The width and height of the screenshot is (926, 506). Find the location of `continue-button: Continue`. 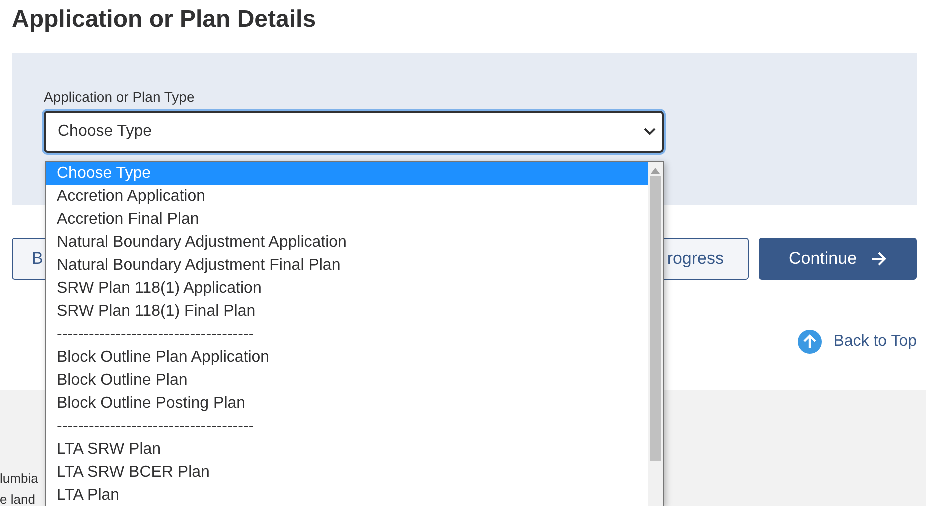

continue-button: Continue is located at coordinates (838, 259).